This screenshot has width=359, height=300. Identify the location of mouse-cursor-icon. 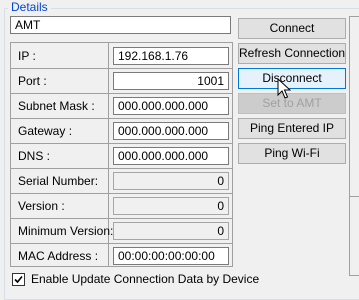
(284, 88).